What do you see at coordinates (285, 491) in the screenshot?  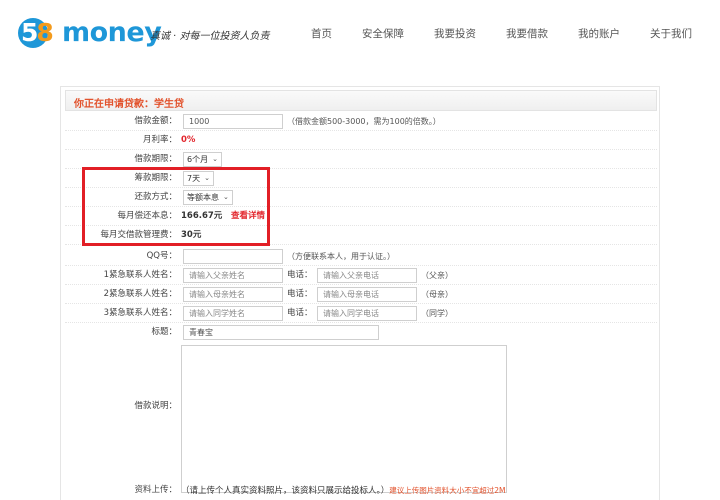 I see `upload-hint: （请上传个人真实资料照片，该资料只展示给投标人。）` at bounding box center [285, 491].